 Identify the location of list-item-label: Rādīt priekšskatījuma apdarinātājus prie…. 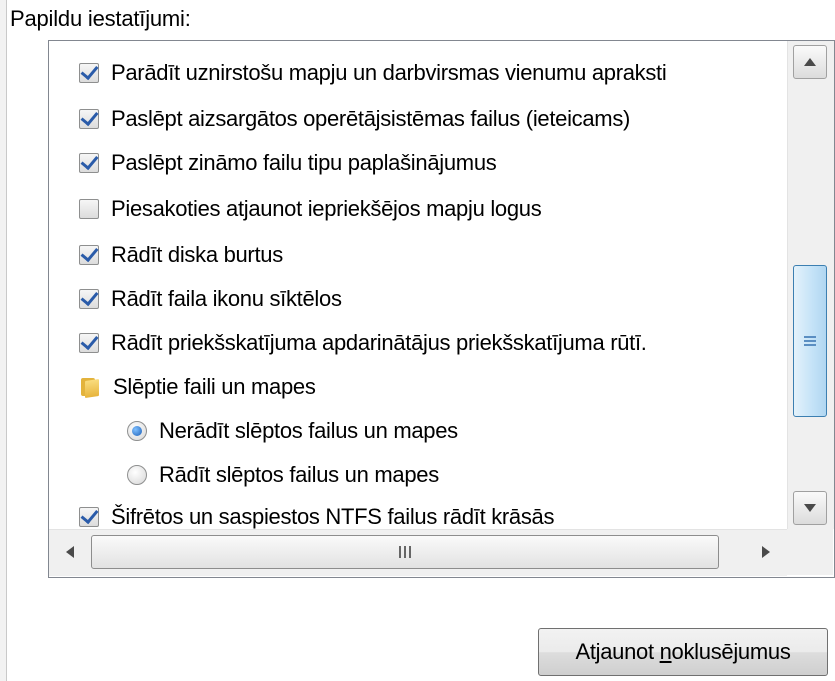
(379, 342).